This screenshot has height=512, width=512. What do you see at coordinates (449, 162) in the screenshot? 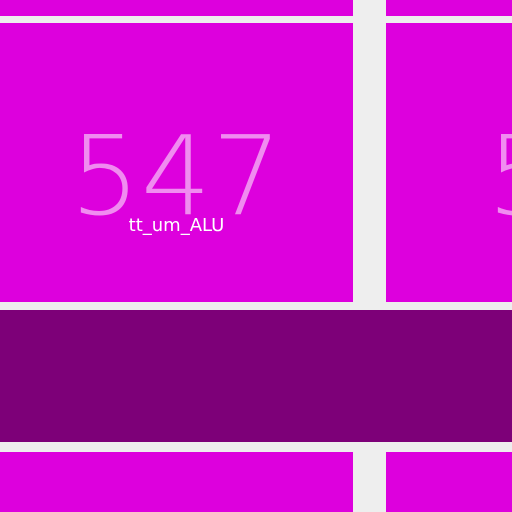
I see `design-tile: 5` at bounding box center [449, 162].